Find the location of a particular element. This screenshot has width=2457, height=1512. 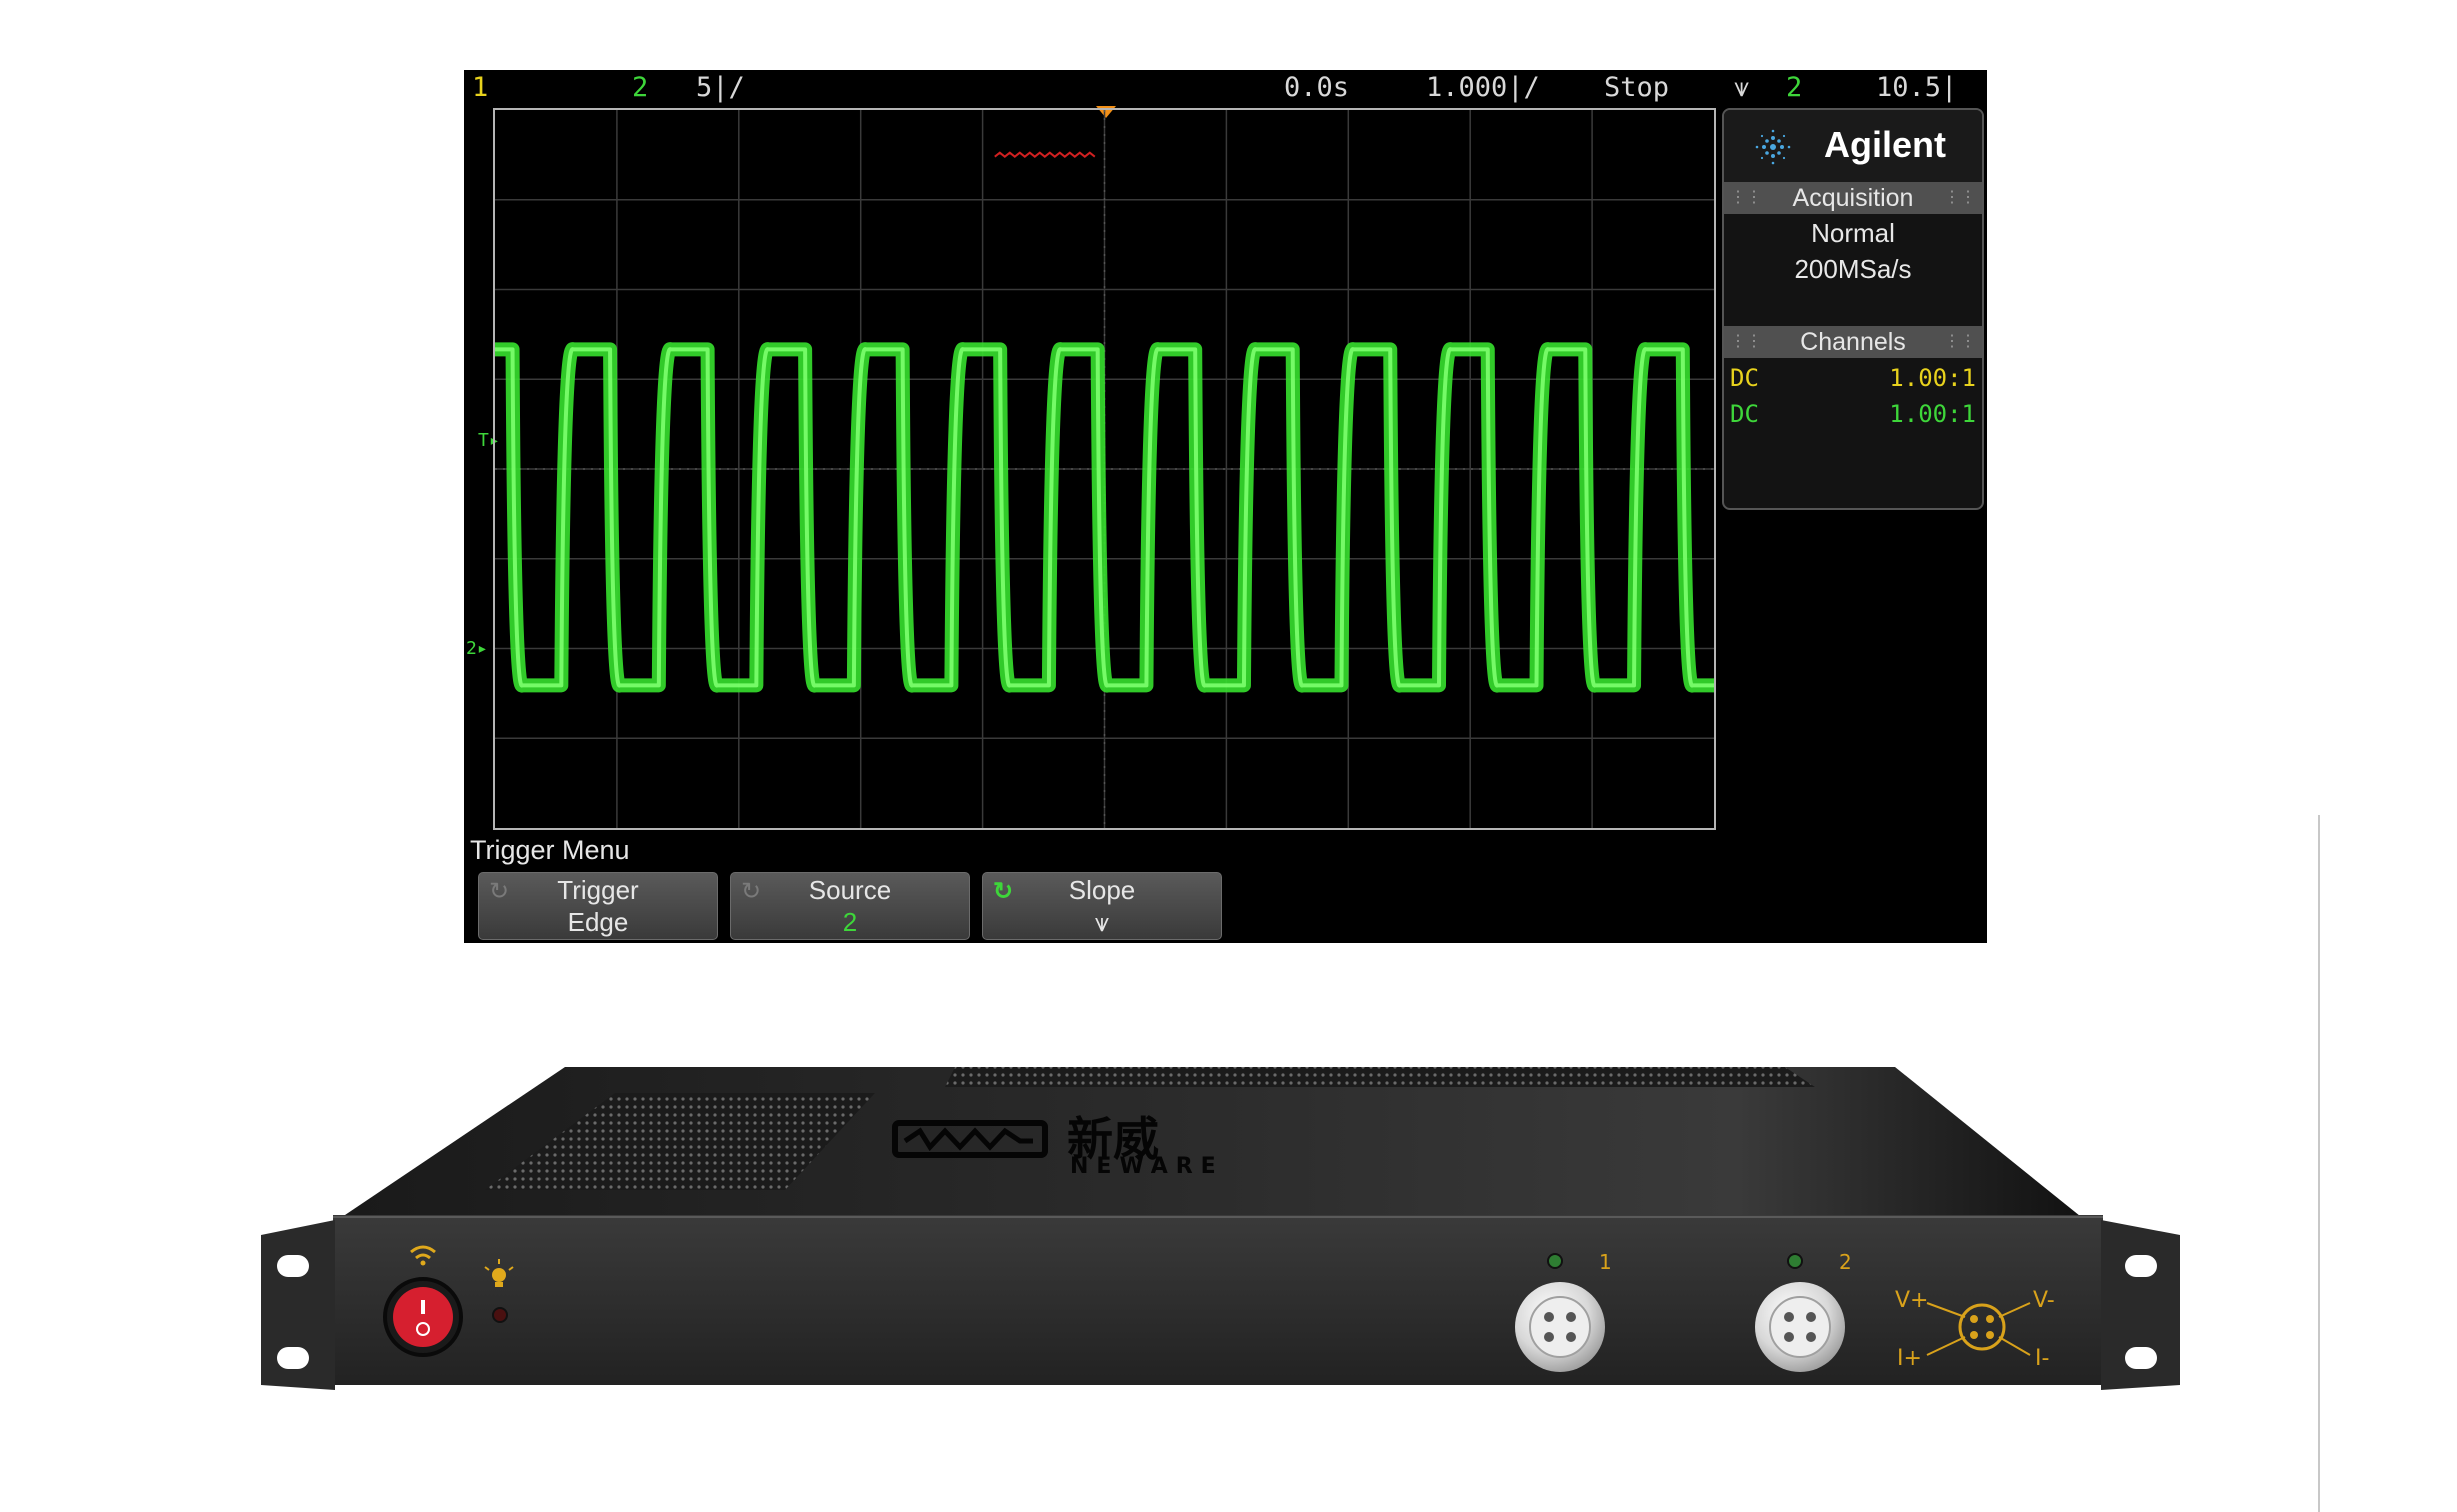

left-rack-ear is located at coordinates (298, 1305).